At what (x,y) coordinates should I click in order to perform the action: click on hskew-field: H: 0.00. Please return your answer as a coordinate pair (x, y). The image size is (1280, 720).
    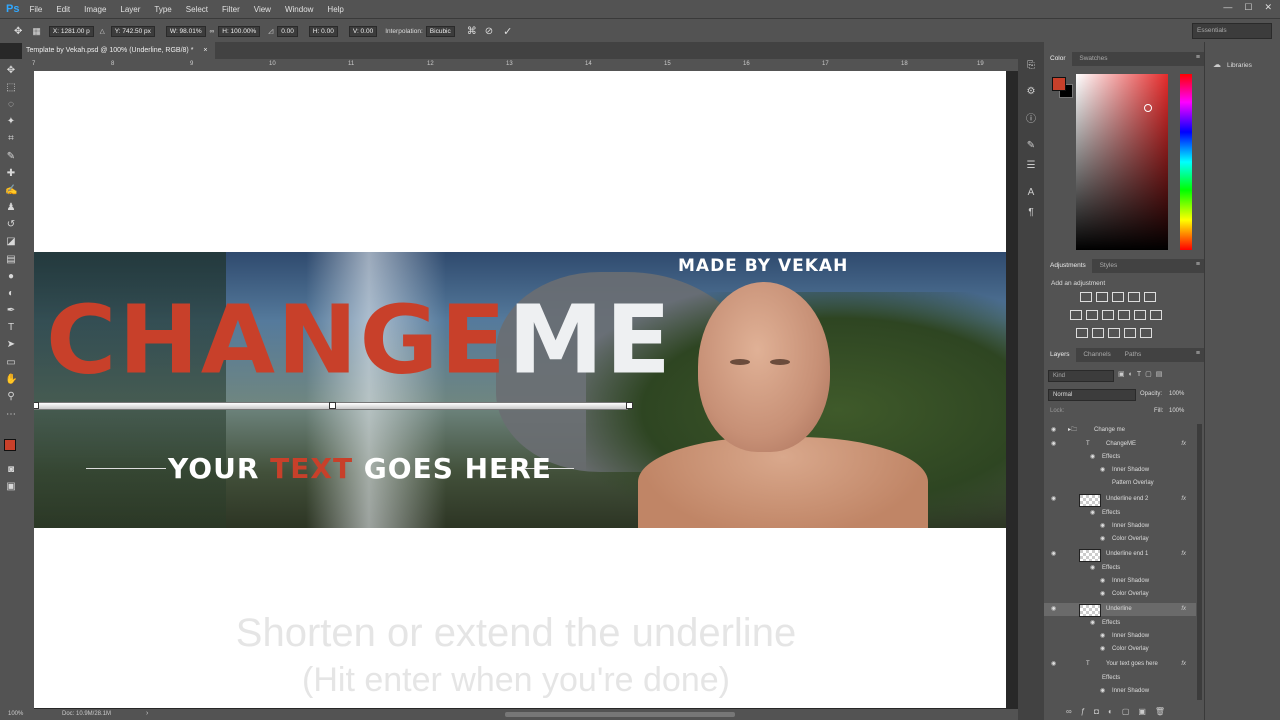
    Looking at the image, I should click on (323, 31).